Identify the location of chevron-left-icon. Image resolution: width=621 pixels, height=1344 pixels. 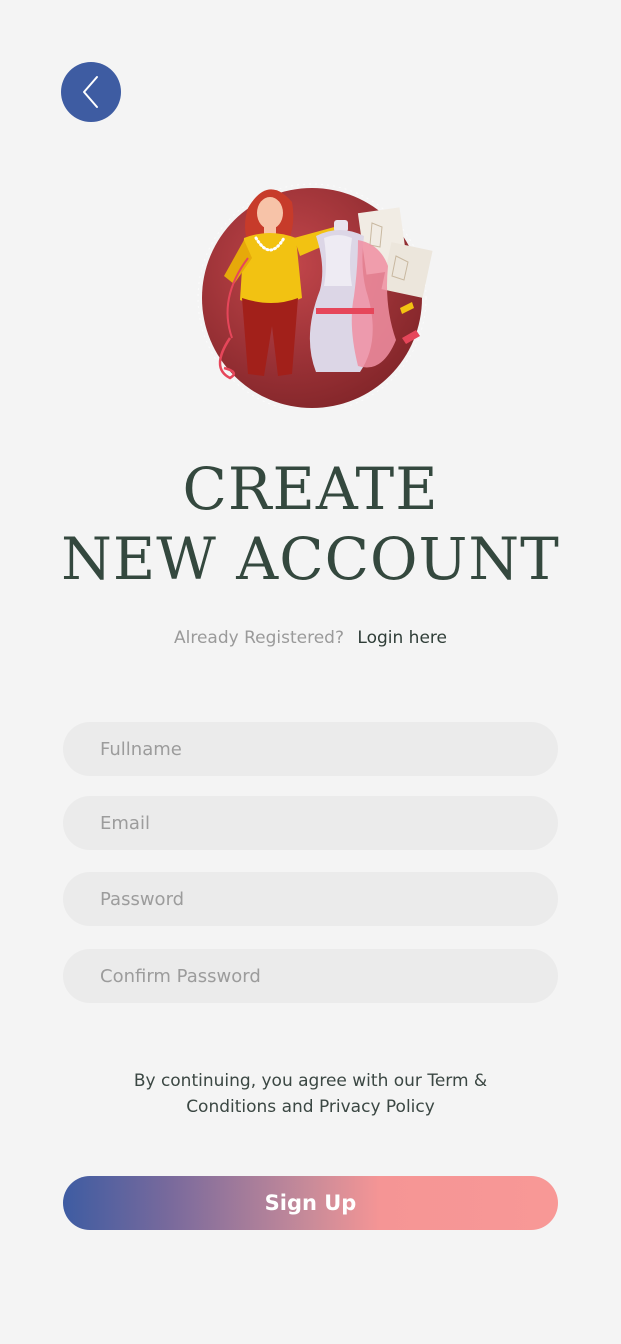
(90, 92).